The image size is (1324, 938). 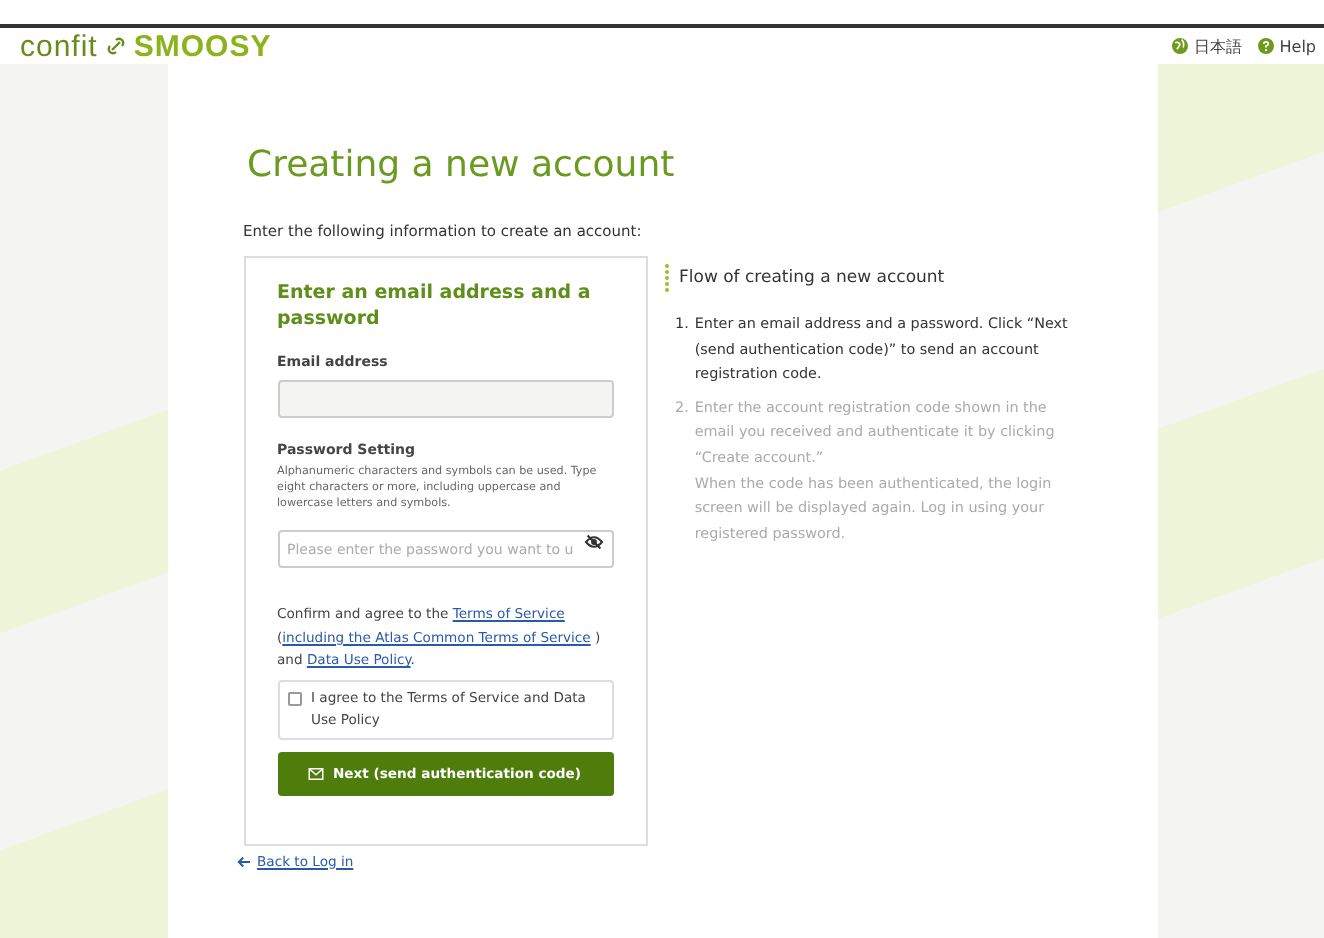 I want to click on smoosy-logo: SMOOSY, so click(x=202, y=46).